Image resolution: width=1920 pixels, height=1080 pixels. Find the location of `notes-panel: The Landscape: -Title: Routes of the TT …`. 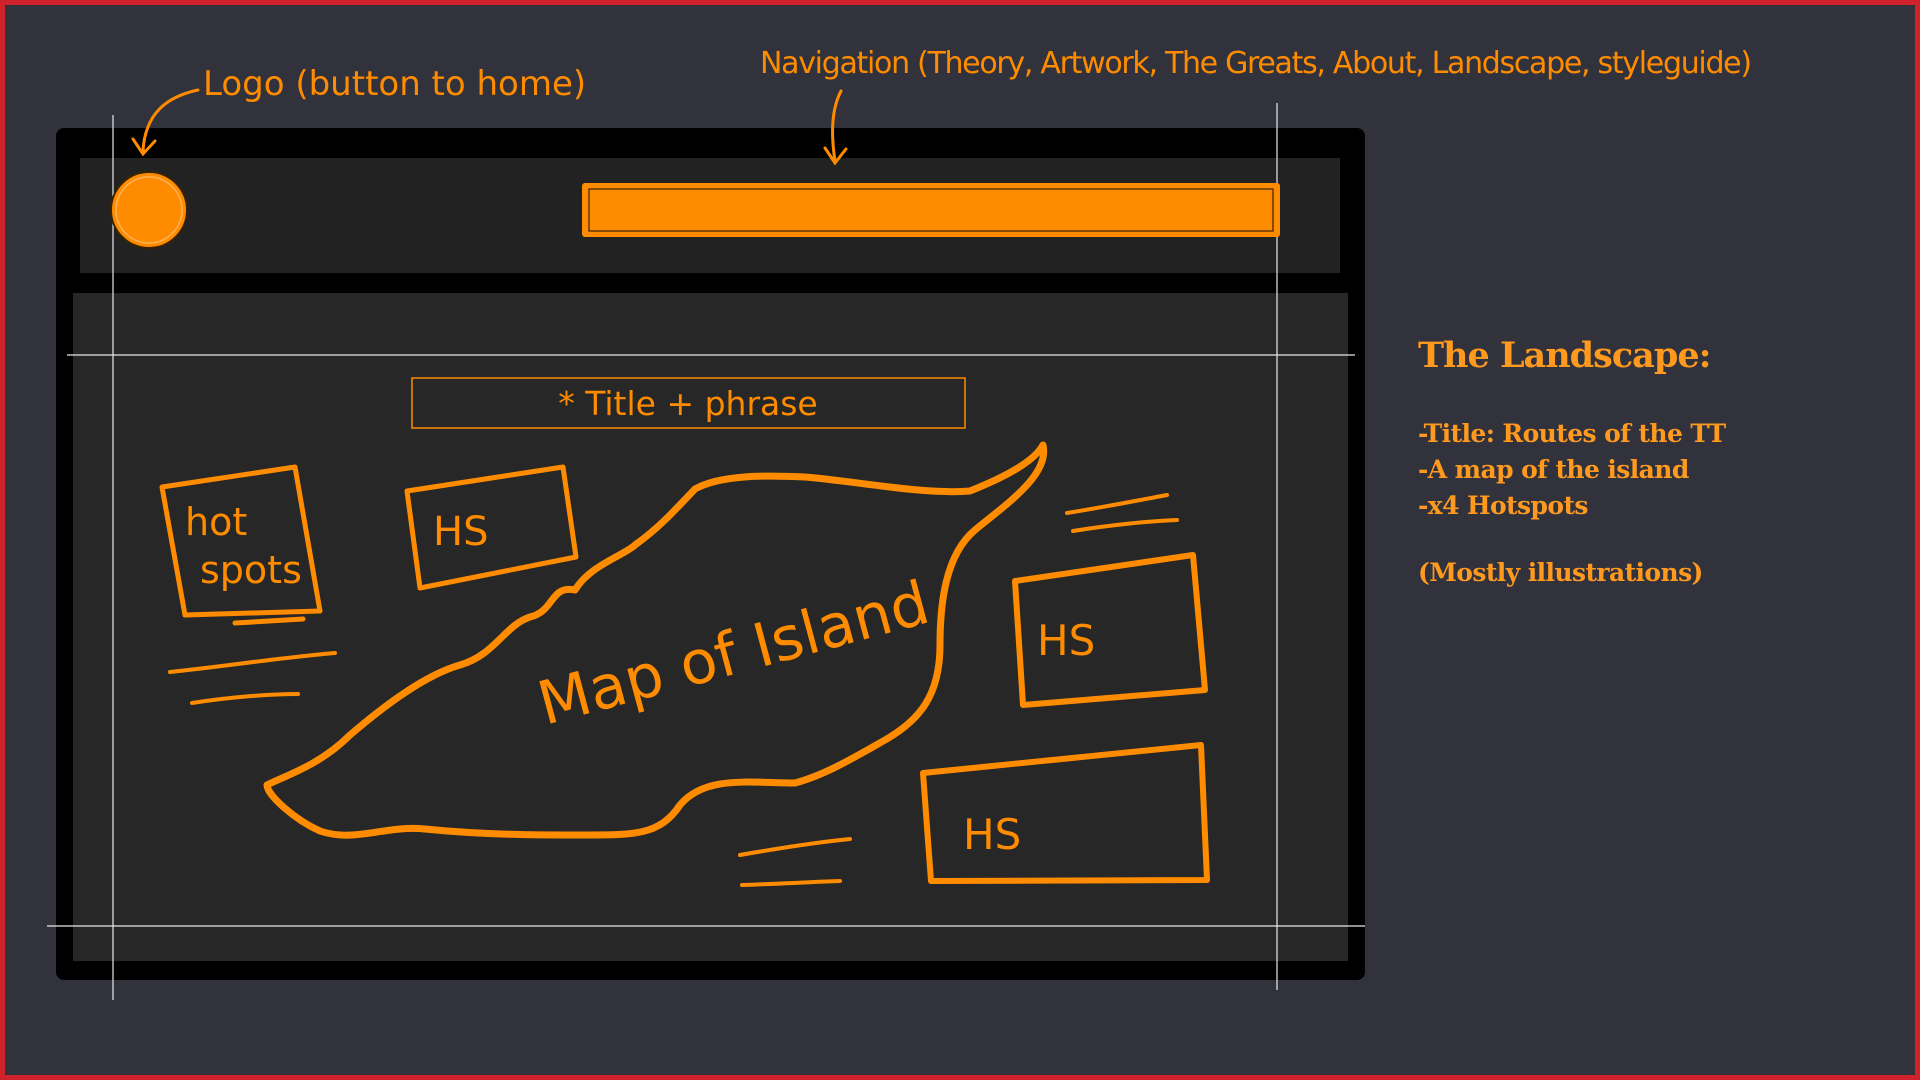

notes-panel: The Landscape: -Title: Routes of the TT … is located at coordinates (1653, 461).